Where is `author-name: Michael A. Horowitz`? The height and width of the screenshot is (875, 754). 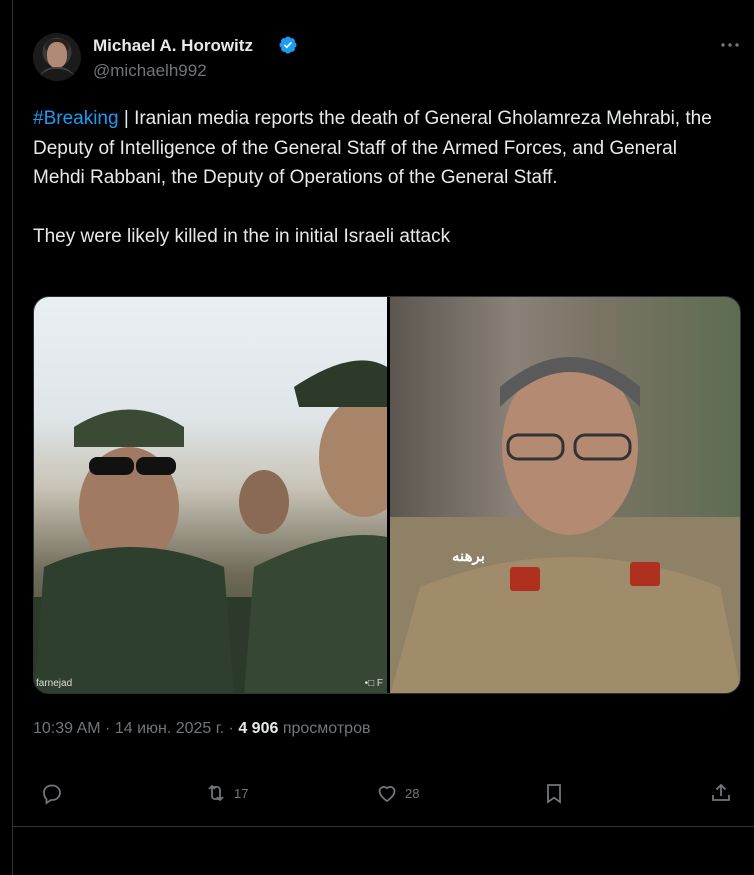 author-name: Michael A. Horowitz is located at coordinates (173, 46).